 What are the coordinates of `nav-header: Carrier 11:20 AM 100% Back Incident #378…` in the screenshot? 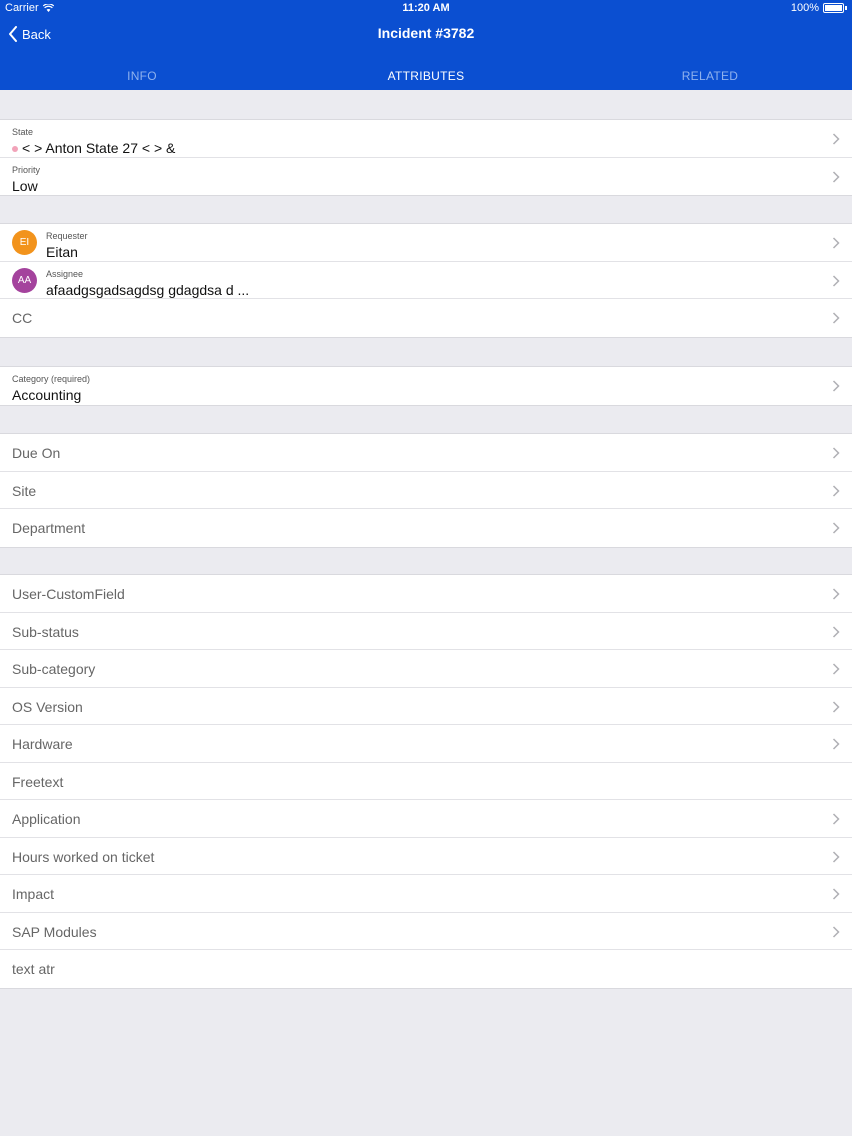 It's located at (426, 45).